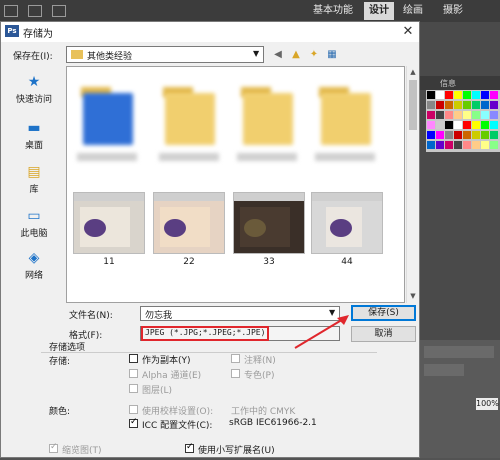 The image size is (500, 460). What do you see at coordinates (379, 11) in the screenshot?
I see `workspace-tab-design: 设计` at bounding box center [379, 11].